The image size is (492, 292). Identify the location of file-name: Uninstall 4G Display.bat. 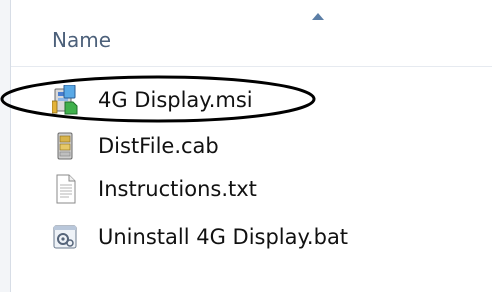
(223, 237).